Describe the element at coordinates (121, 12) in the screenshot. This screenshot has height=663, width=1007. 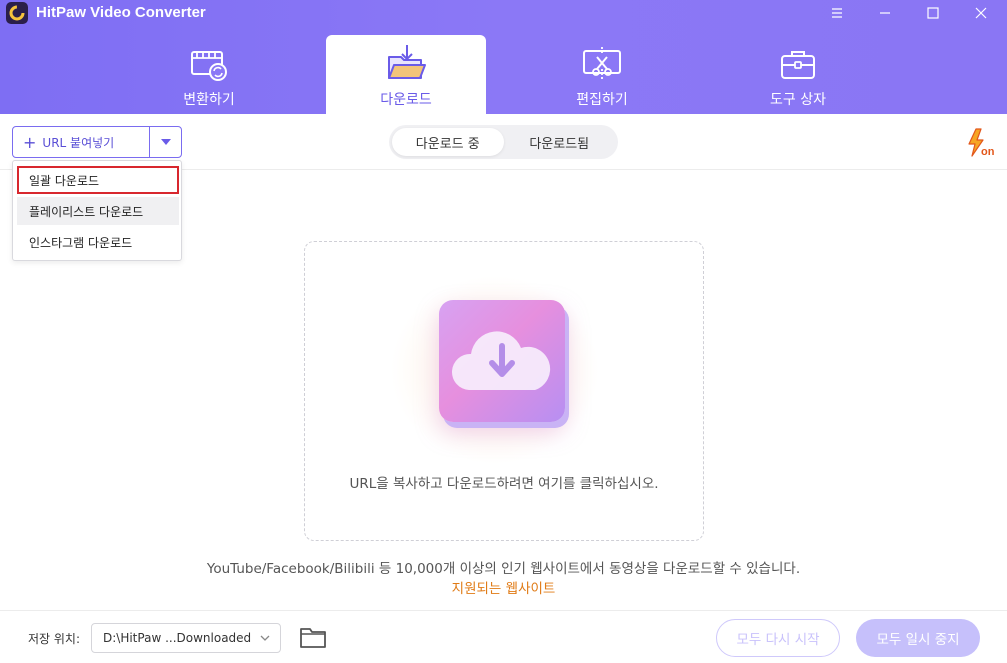
I see `app-title: HitPaw Video Converter` at that location.